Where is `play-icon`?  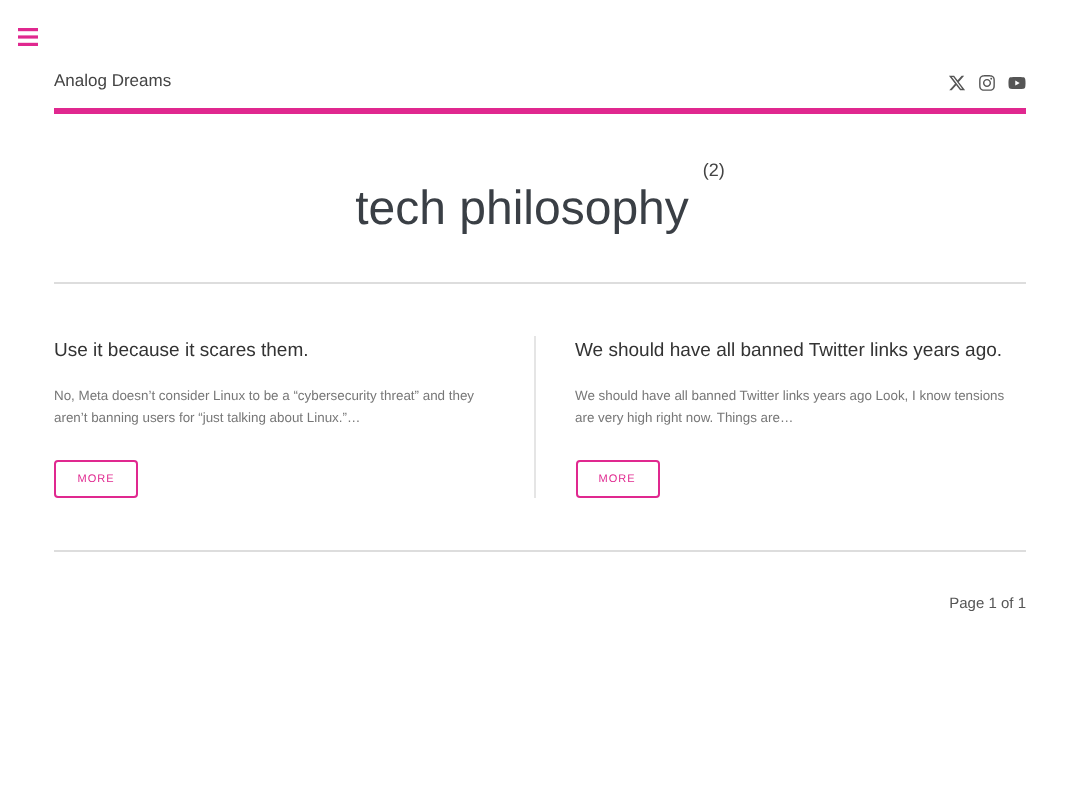 play-icon is located at coordinates (1017, 83).